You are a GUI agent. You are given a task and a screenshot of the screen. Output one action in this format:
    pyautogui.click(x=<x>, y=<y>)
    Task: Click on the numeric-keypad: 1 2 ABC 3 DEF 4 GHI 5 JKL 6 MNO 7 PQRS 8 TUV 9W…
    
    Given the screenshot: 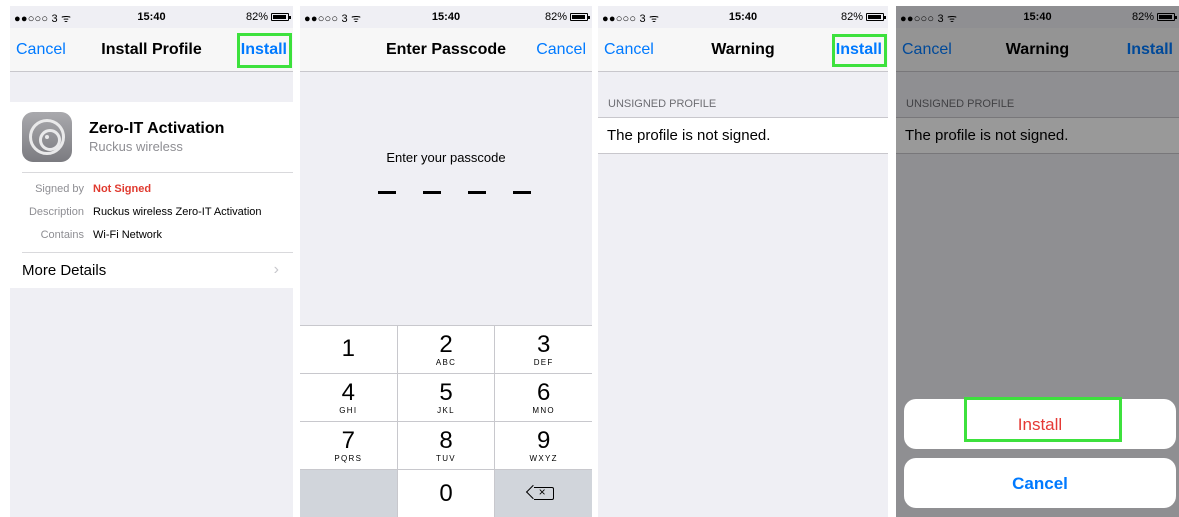 What is the action you would take?
    pyautogui.click(x=446, y=421)
    